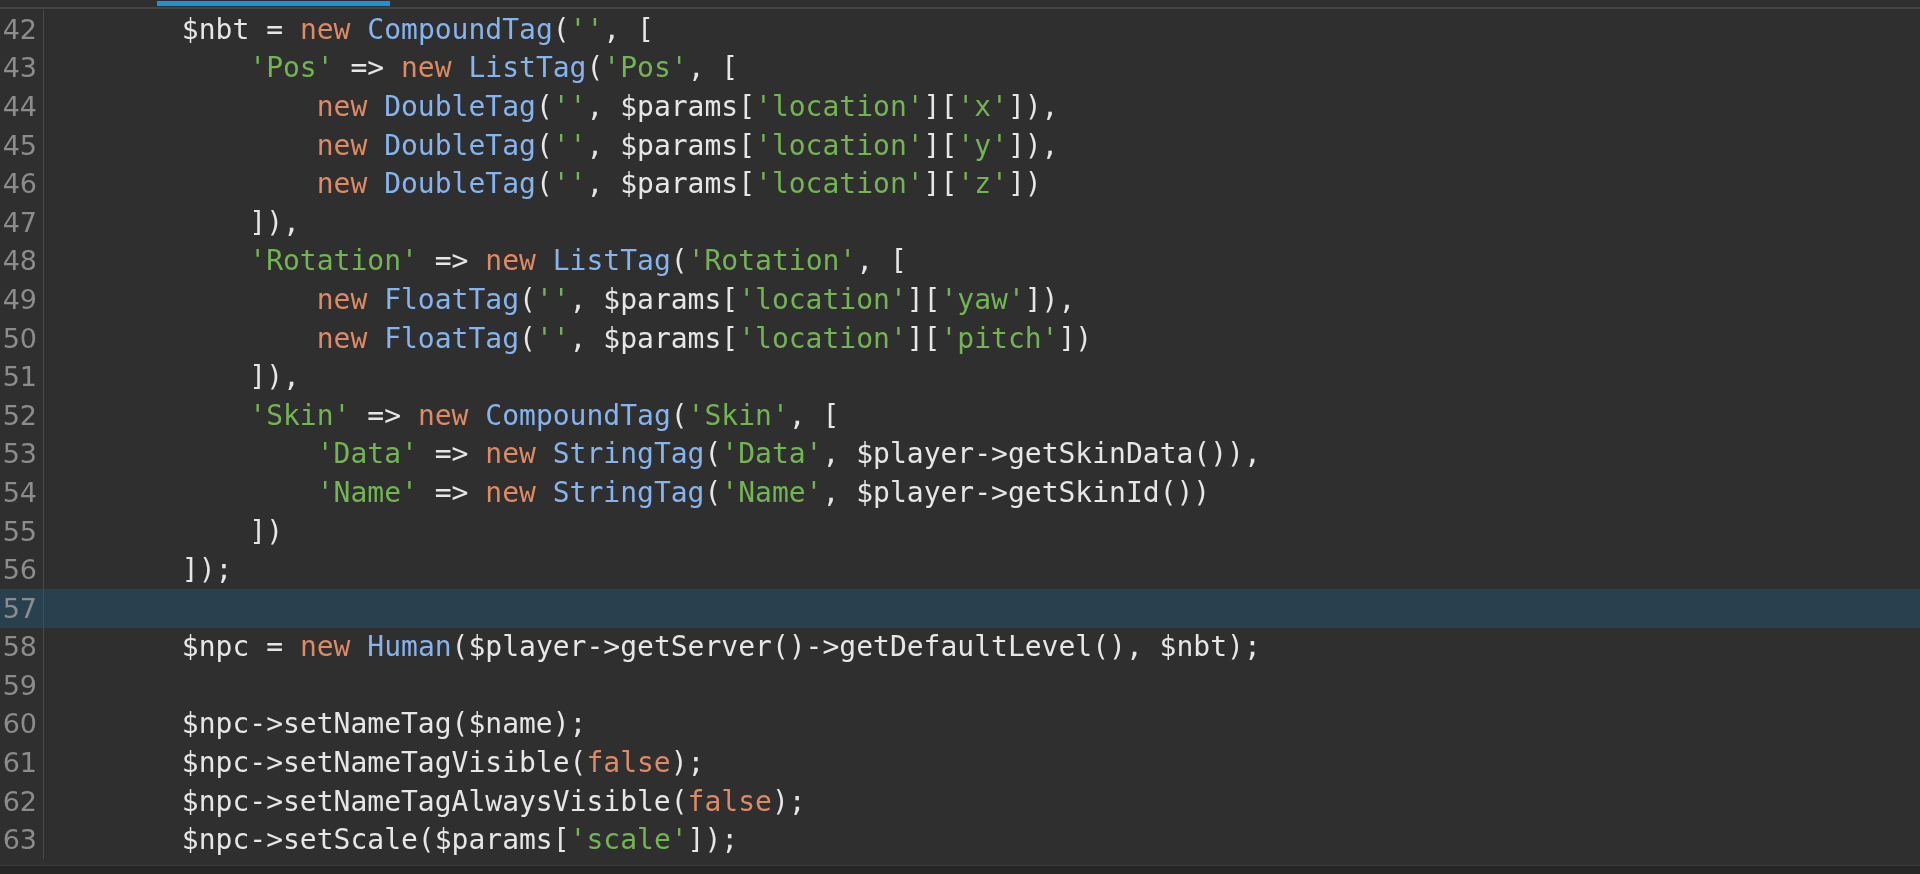 This screenshot has width=1920, height=874. Describe the element at coordinates (20, 801) in the screenshot. I see `line-number: 62` at that location.